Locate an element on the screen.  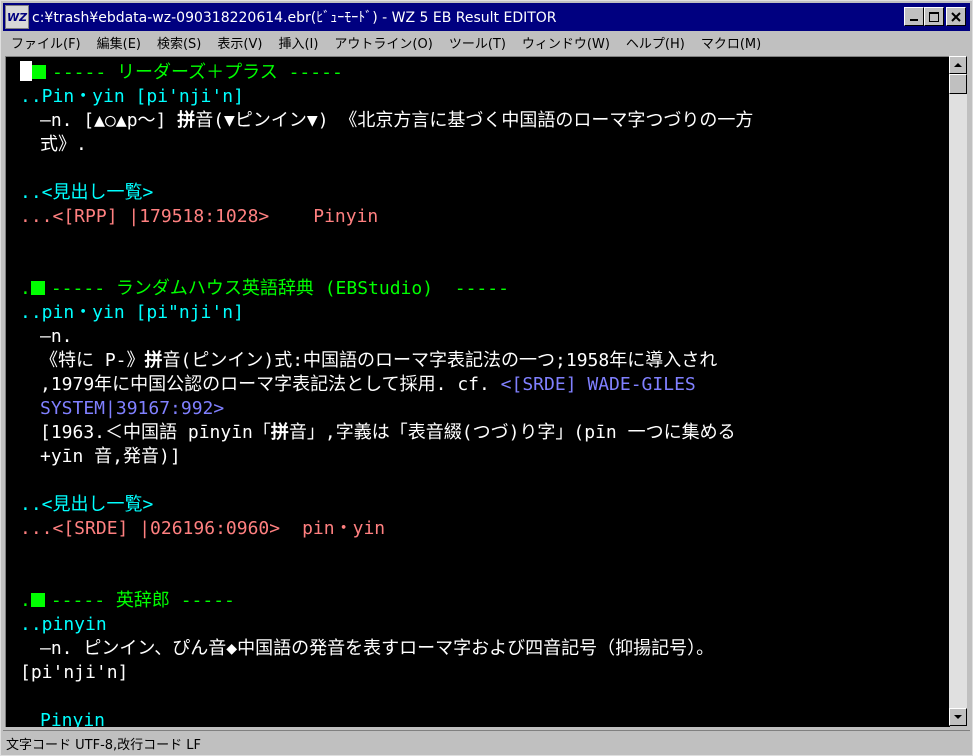
app-icon-label: WZ is located at coordinates (17, 17).